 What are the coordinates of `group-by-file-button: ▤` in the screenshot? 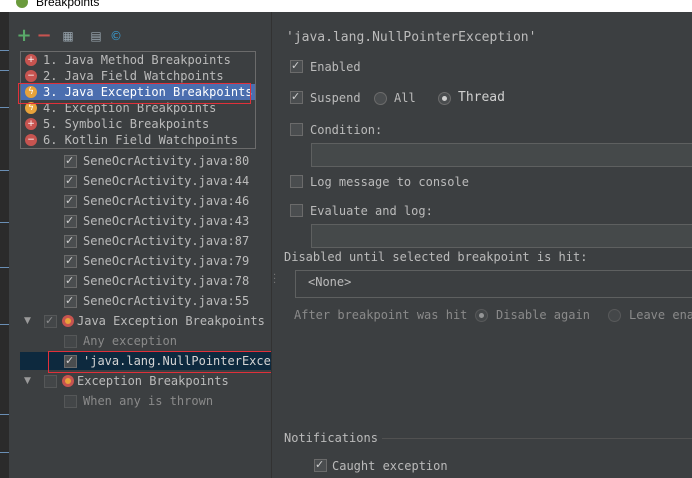 It's located at (96, 36).